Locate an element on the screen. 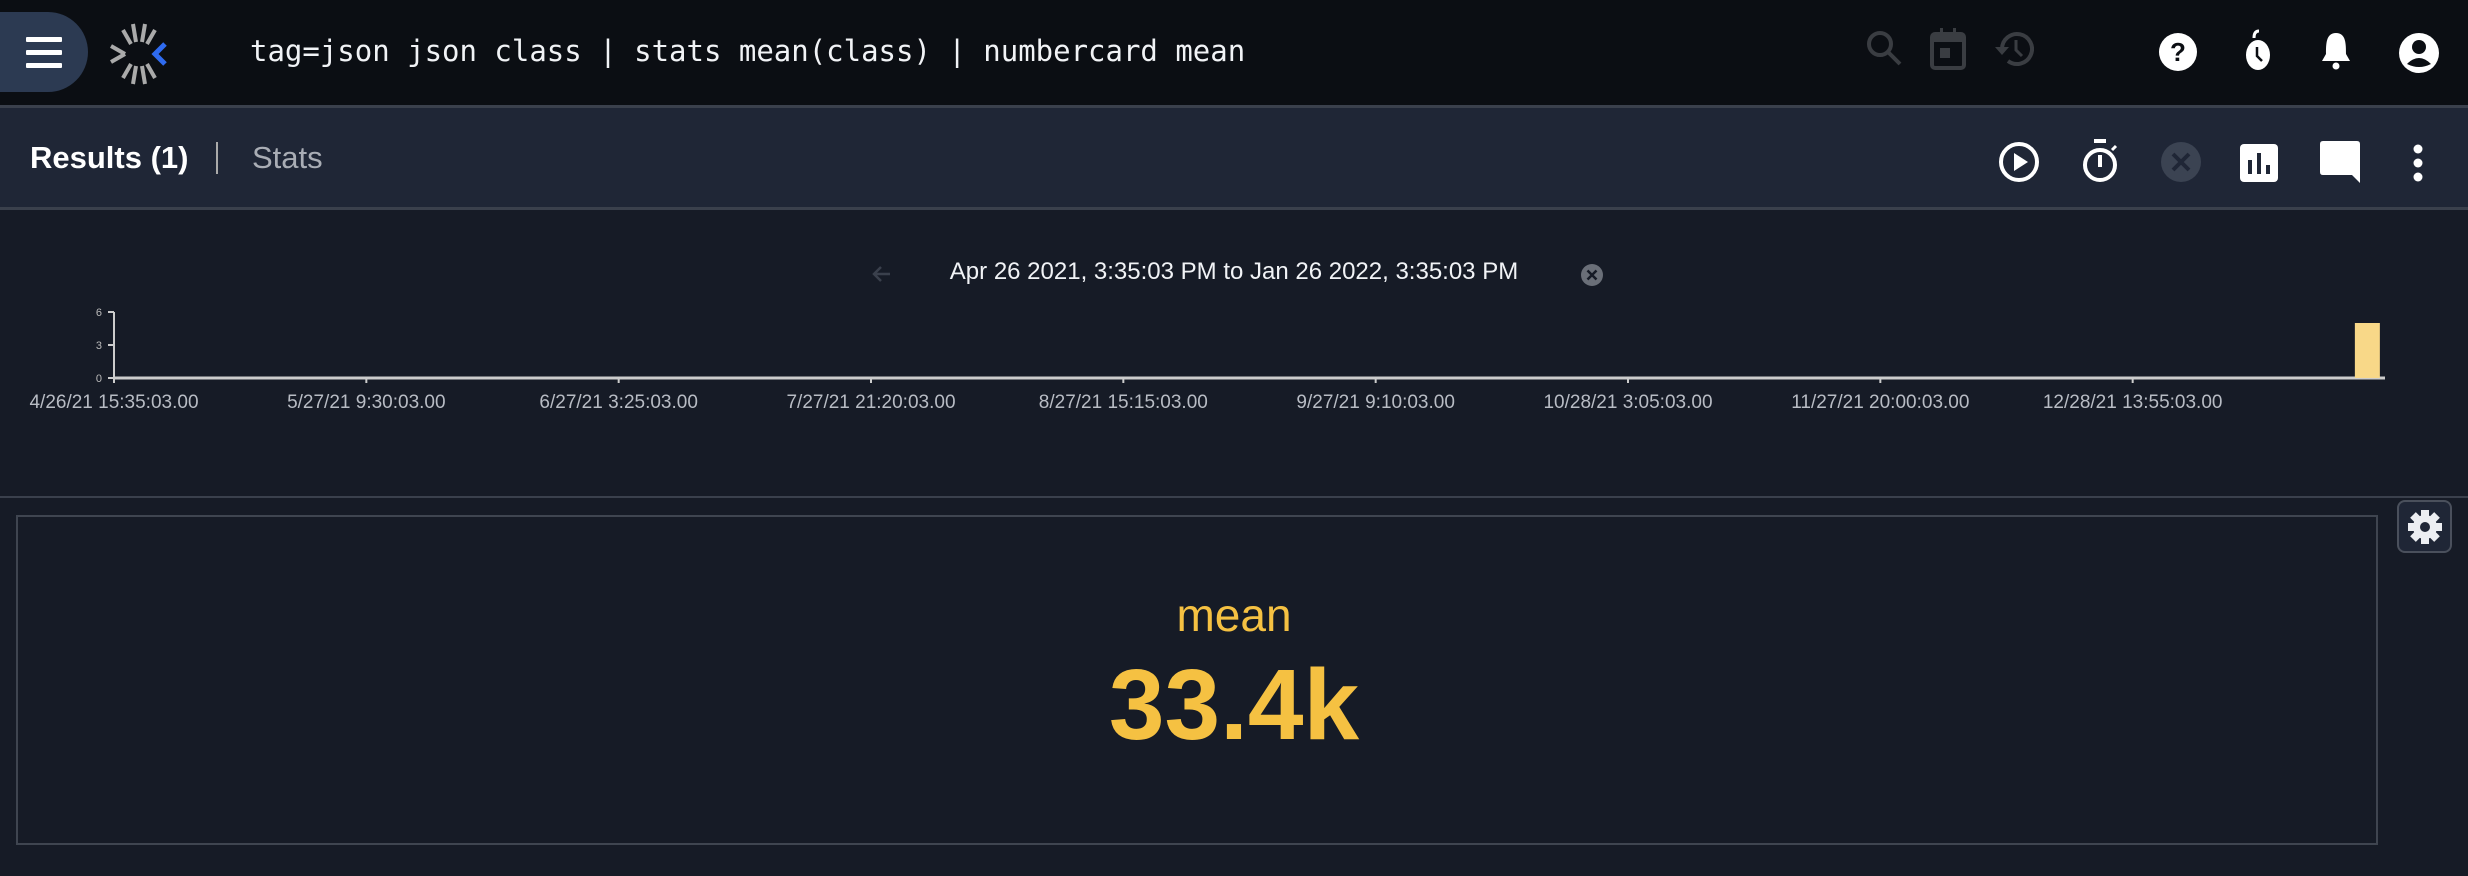 Image resolution: width=2468 pixels, height=876 pixels. tab-stats: Stats is located at coordinates (287, 158).